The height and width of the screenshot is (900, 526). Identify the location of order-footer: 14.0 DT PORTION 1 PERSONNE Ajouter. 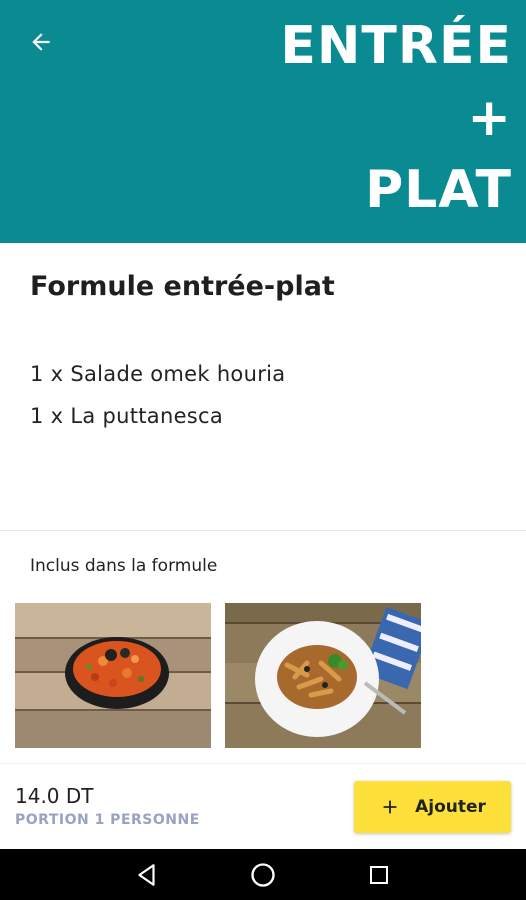
(263, 806).